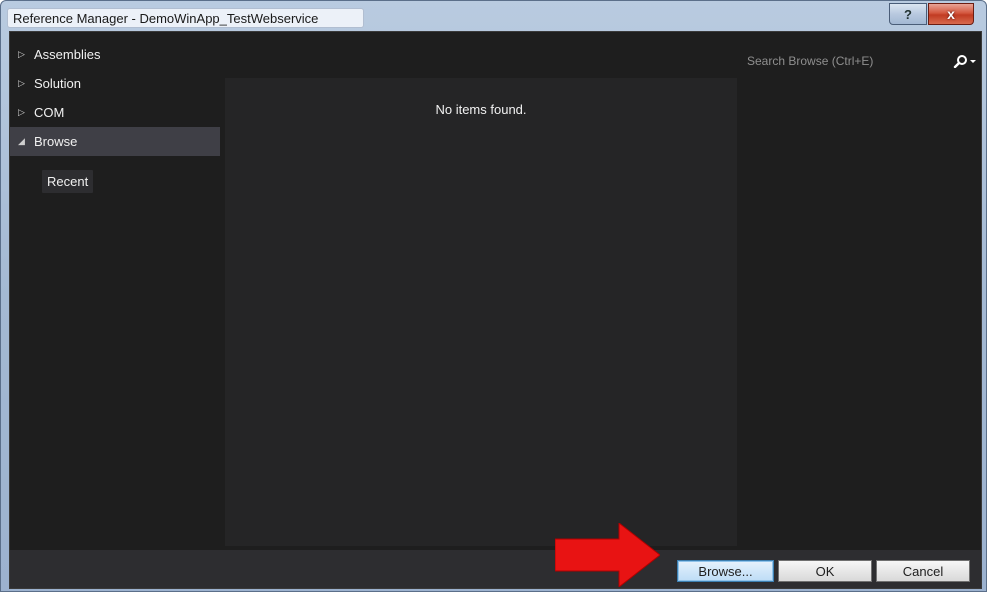 The image size is (987, 592). What do you see at coordinates (49, 112) in the screenshot?
I see `sidebar-item-label: COM` at bounding box center [49, 112].